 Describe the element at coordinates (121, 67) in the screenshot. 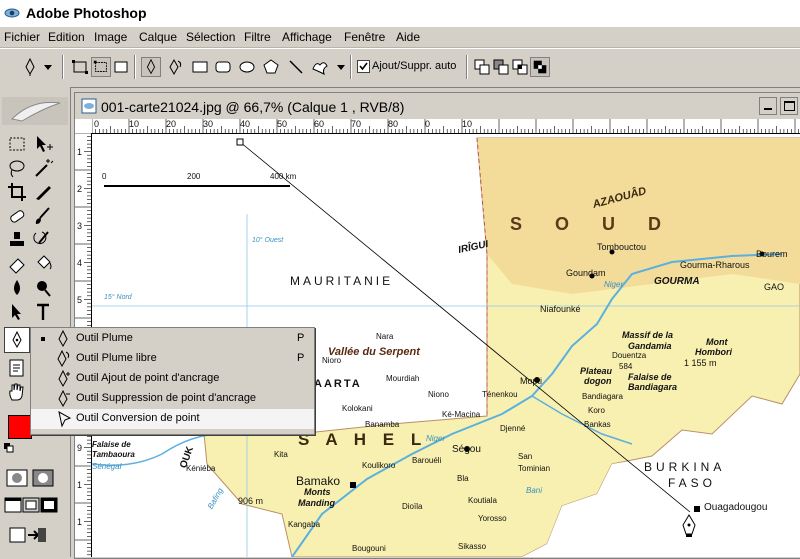

I see `fill-pixels-icon` at that location.